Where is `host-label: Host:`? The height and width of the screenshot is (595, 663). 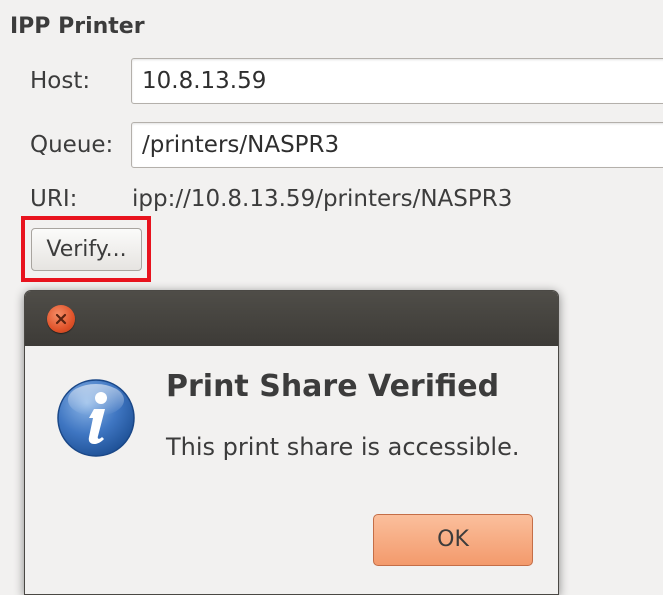
host-label: Host: is located at coordinates (60, 81).